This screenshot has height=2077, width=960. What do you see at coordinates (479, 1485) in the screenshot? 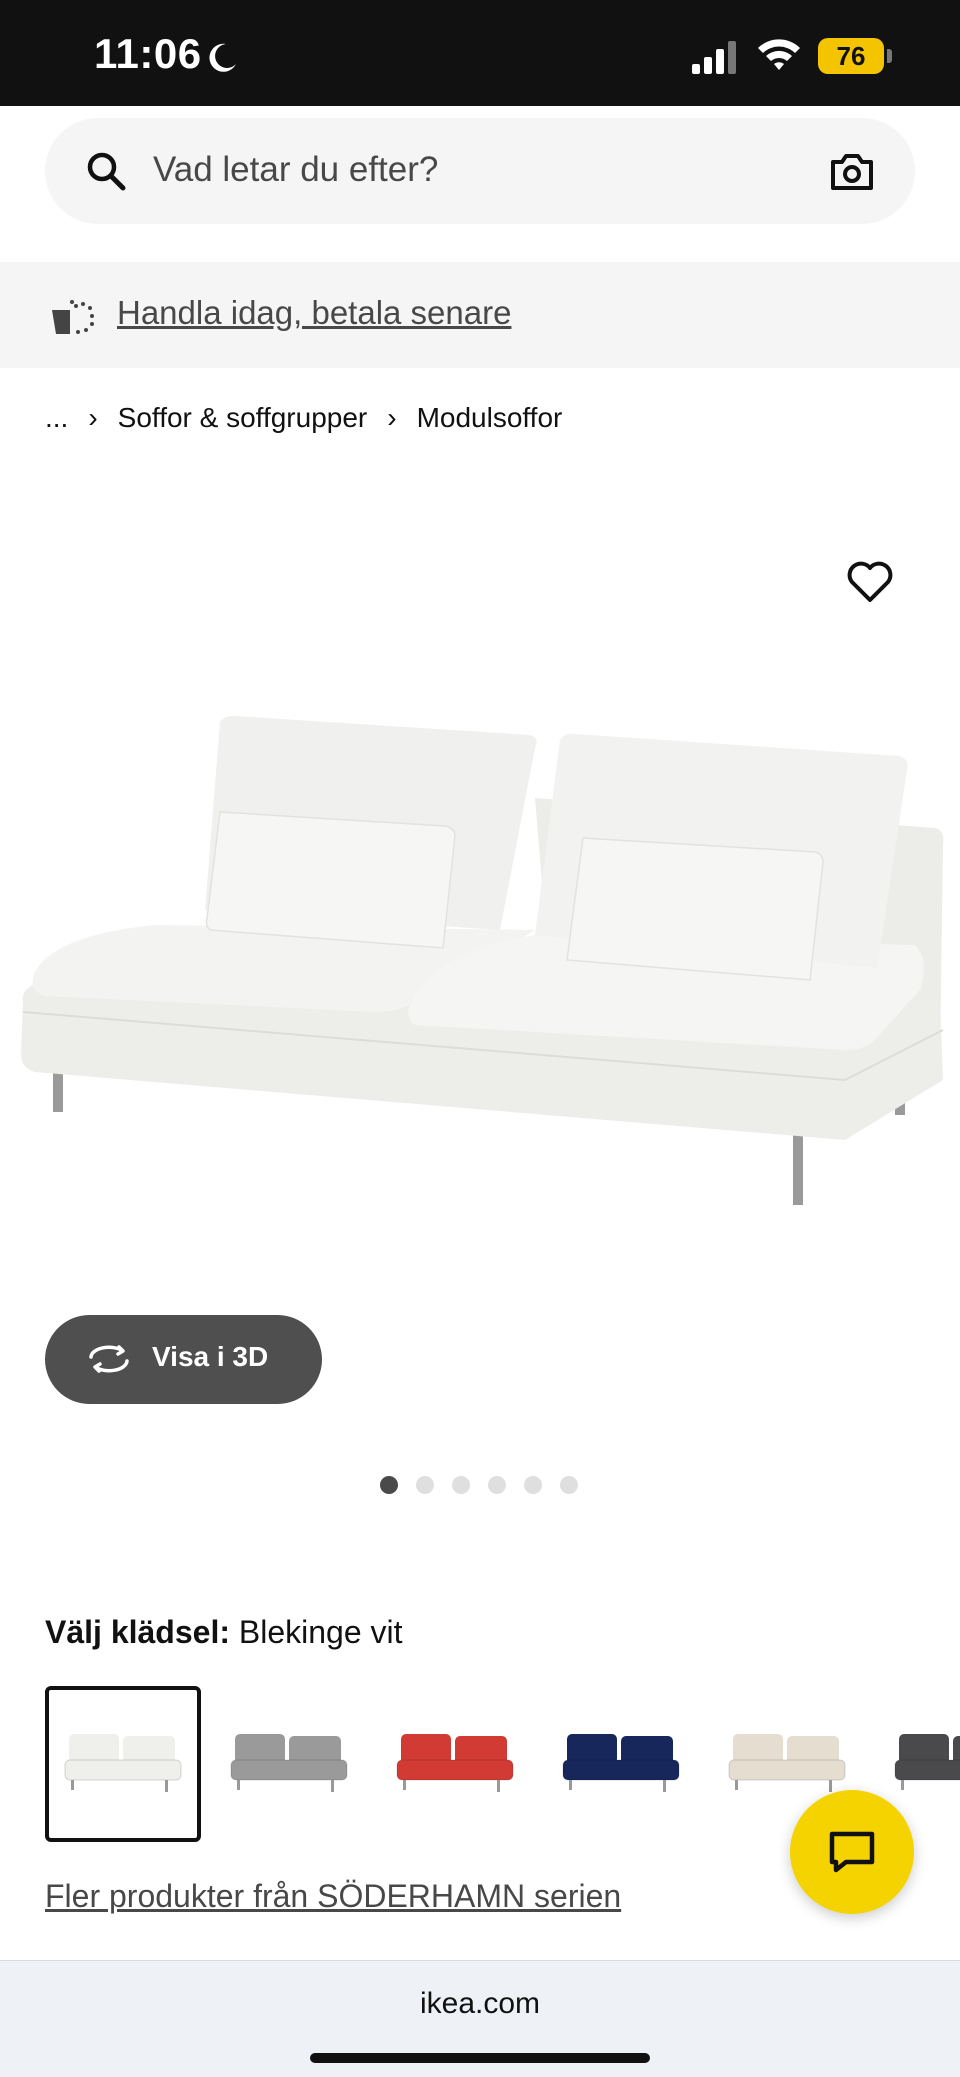
I see `image-pagination` at bounding box center [479, 1485].